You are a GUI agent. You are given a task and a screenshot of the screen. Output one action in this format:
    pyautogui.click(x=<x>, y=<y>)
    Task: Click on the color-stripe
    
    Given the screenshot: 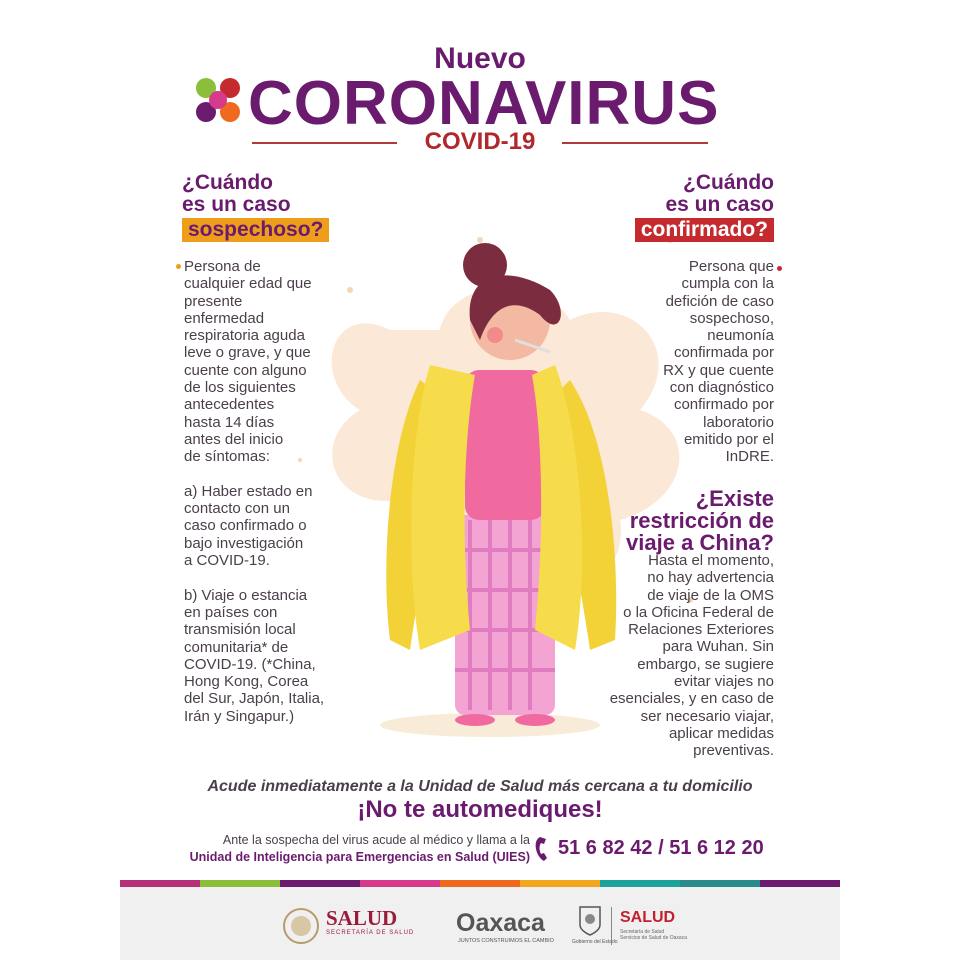 What is the action you would take?
    pyautogui.click(x=480, y=883)
    